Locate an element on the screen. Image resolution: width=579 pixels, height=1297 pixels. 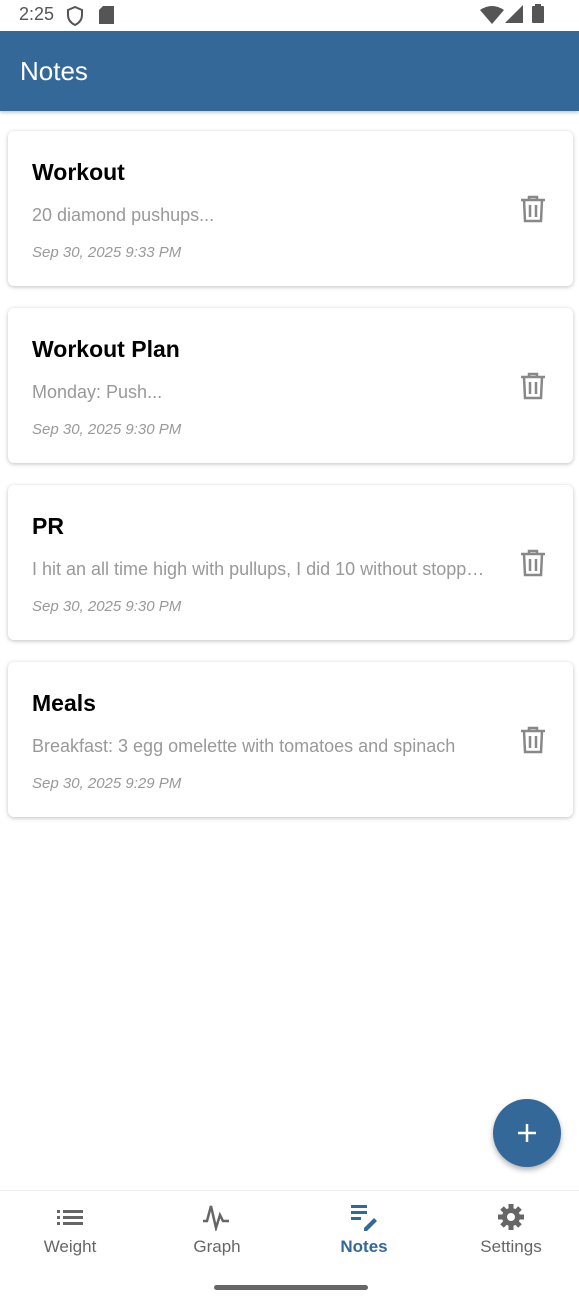
battery-icon is located at coordinates (538, 13).